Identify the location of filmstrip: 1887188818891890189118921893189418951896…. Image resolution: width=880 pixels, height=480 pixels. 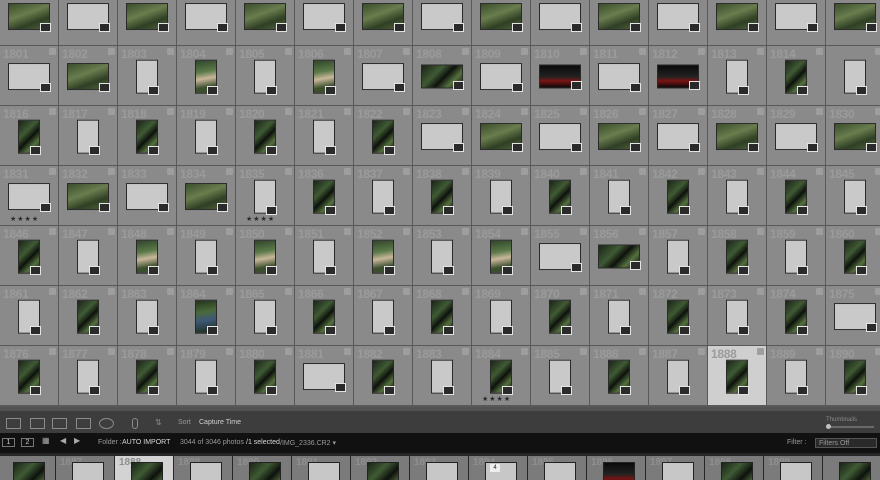
(440, 466).